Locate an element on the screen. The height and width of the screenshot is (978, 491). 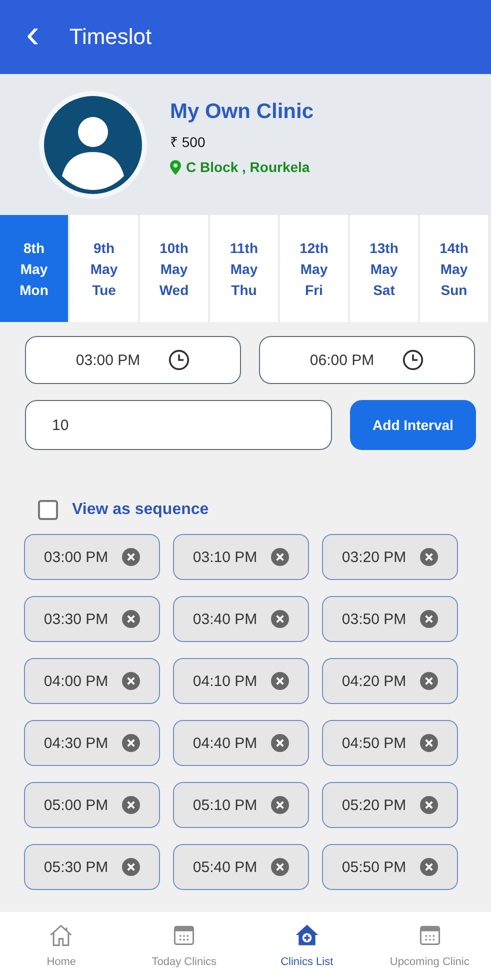
date-tab: 10th May Wed is located at coordinates (174, 268).